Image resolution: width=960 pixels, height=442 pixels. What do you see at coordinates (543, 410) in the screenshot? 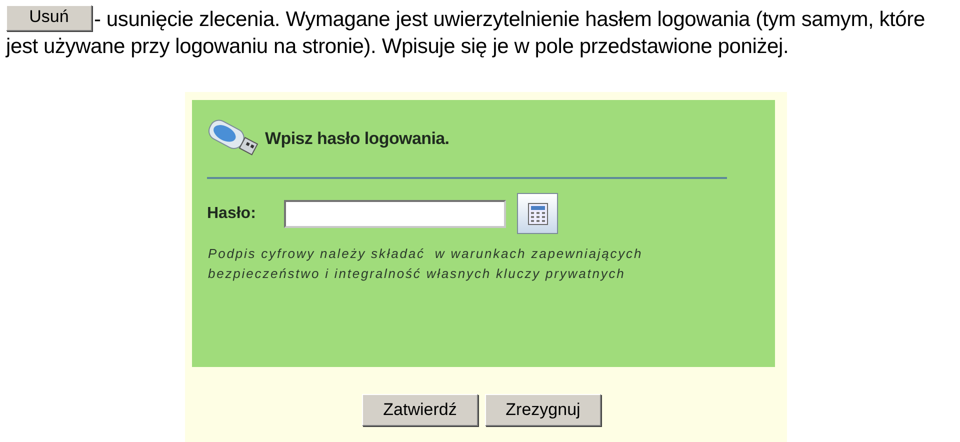
I see `cancel-button: Zrezygnuj` at bounding box center [543, 410].